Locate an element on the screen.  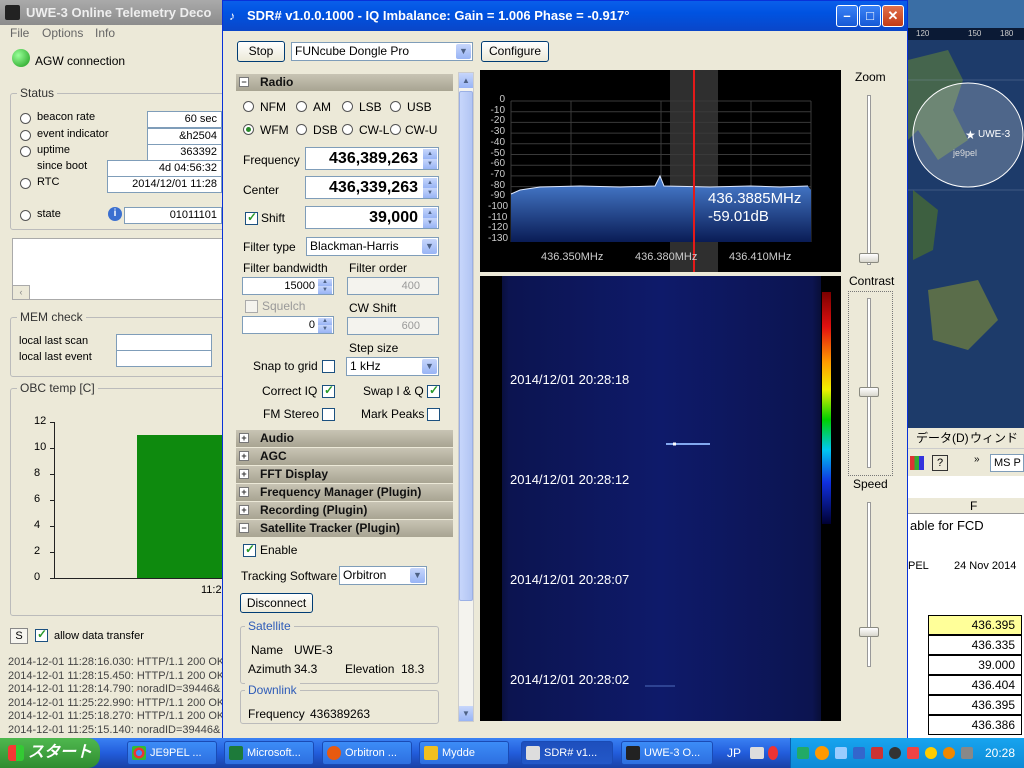
cell-value: 436.404 is located at coordinates (975, 685).